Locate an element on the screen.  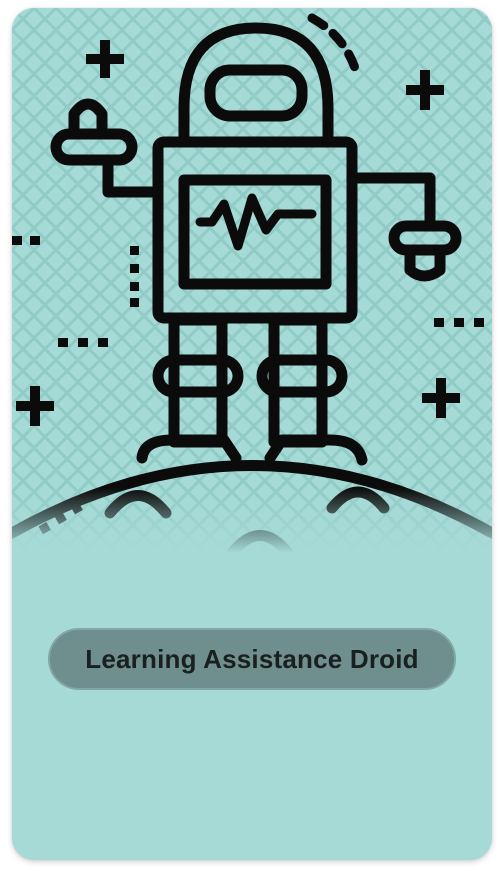
card-title-button: Learning Assistance Droid is located at coordinates (252, 659).